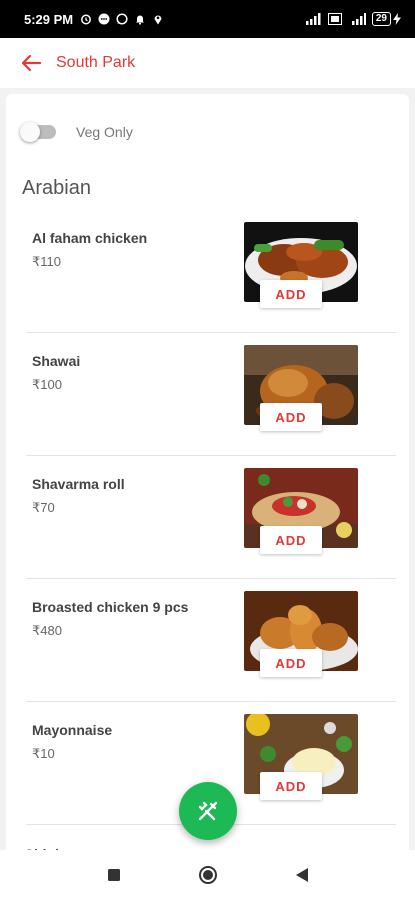  I want to click on status-time: 5:29 PM, so click(49, 19).